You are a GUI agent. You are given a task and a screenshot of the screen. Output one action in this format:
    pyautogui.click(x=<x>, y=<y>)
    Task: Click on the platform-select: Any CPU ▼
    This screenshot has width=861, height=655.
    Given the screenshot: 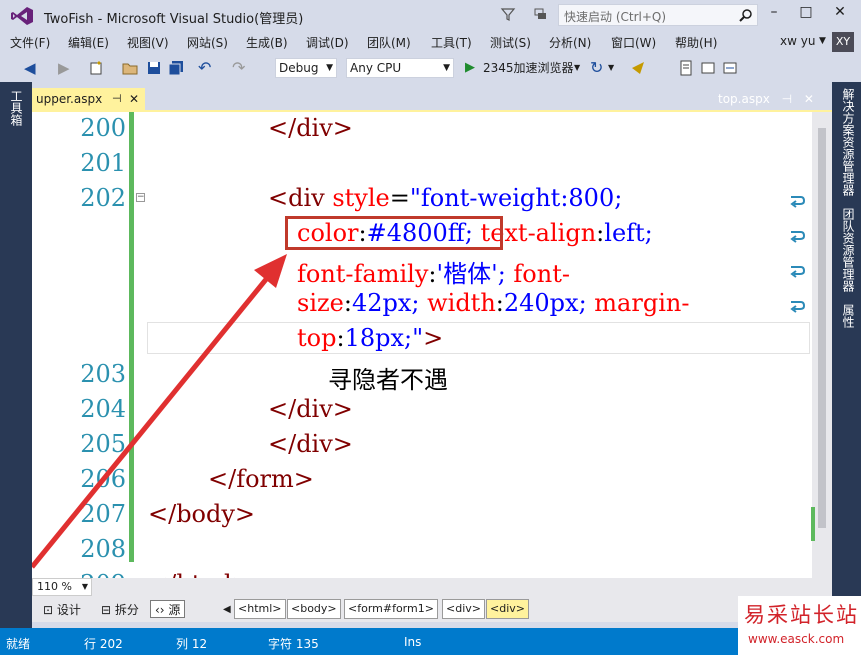 What is the action you would take?
    pyautogui.click(x=400, y=68)
    